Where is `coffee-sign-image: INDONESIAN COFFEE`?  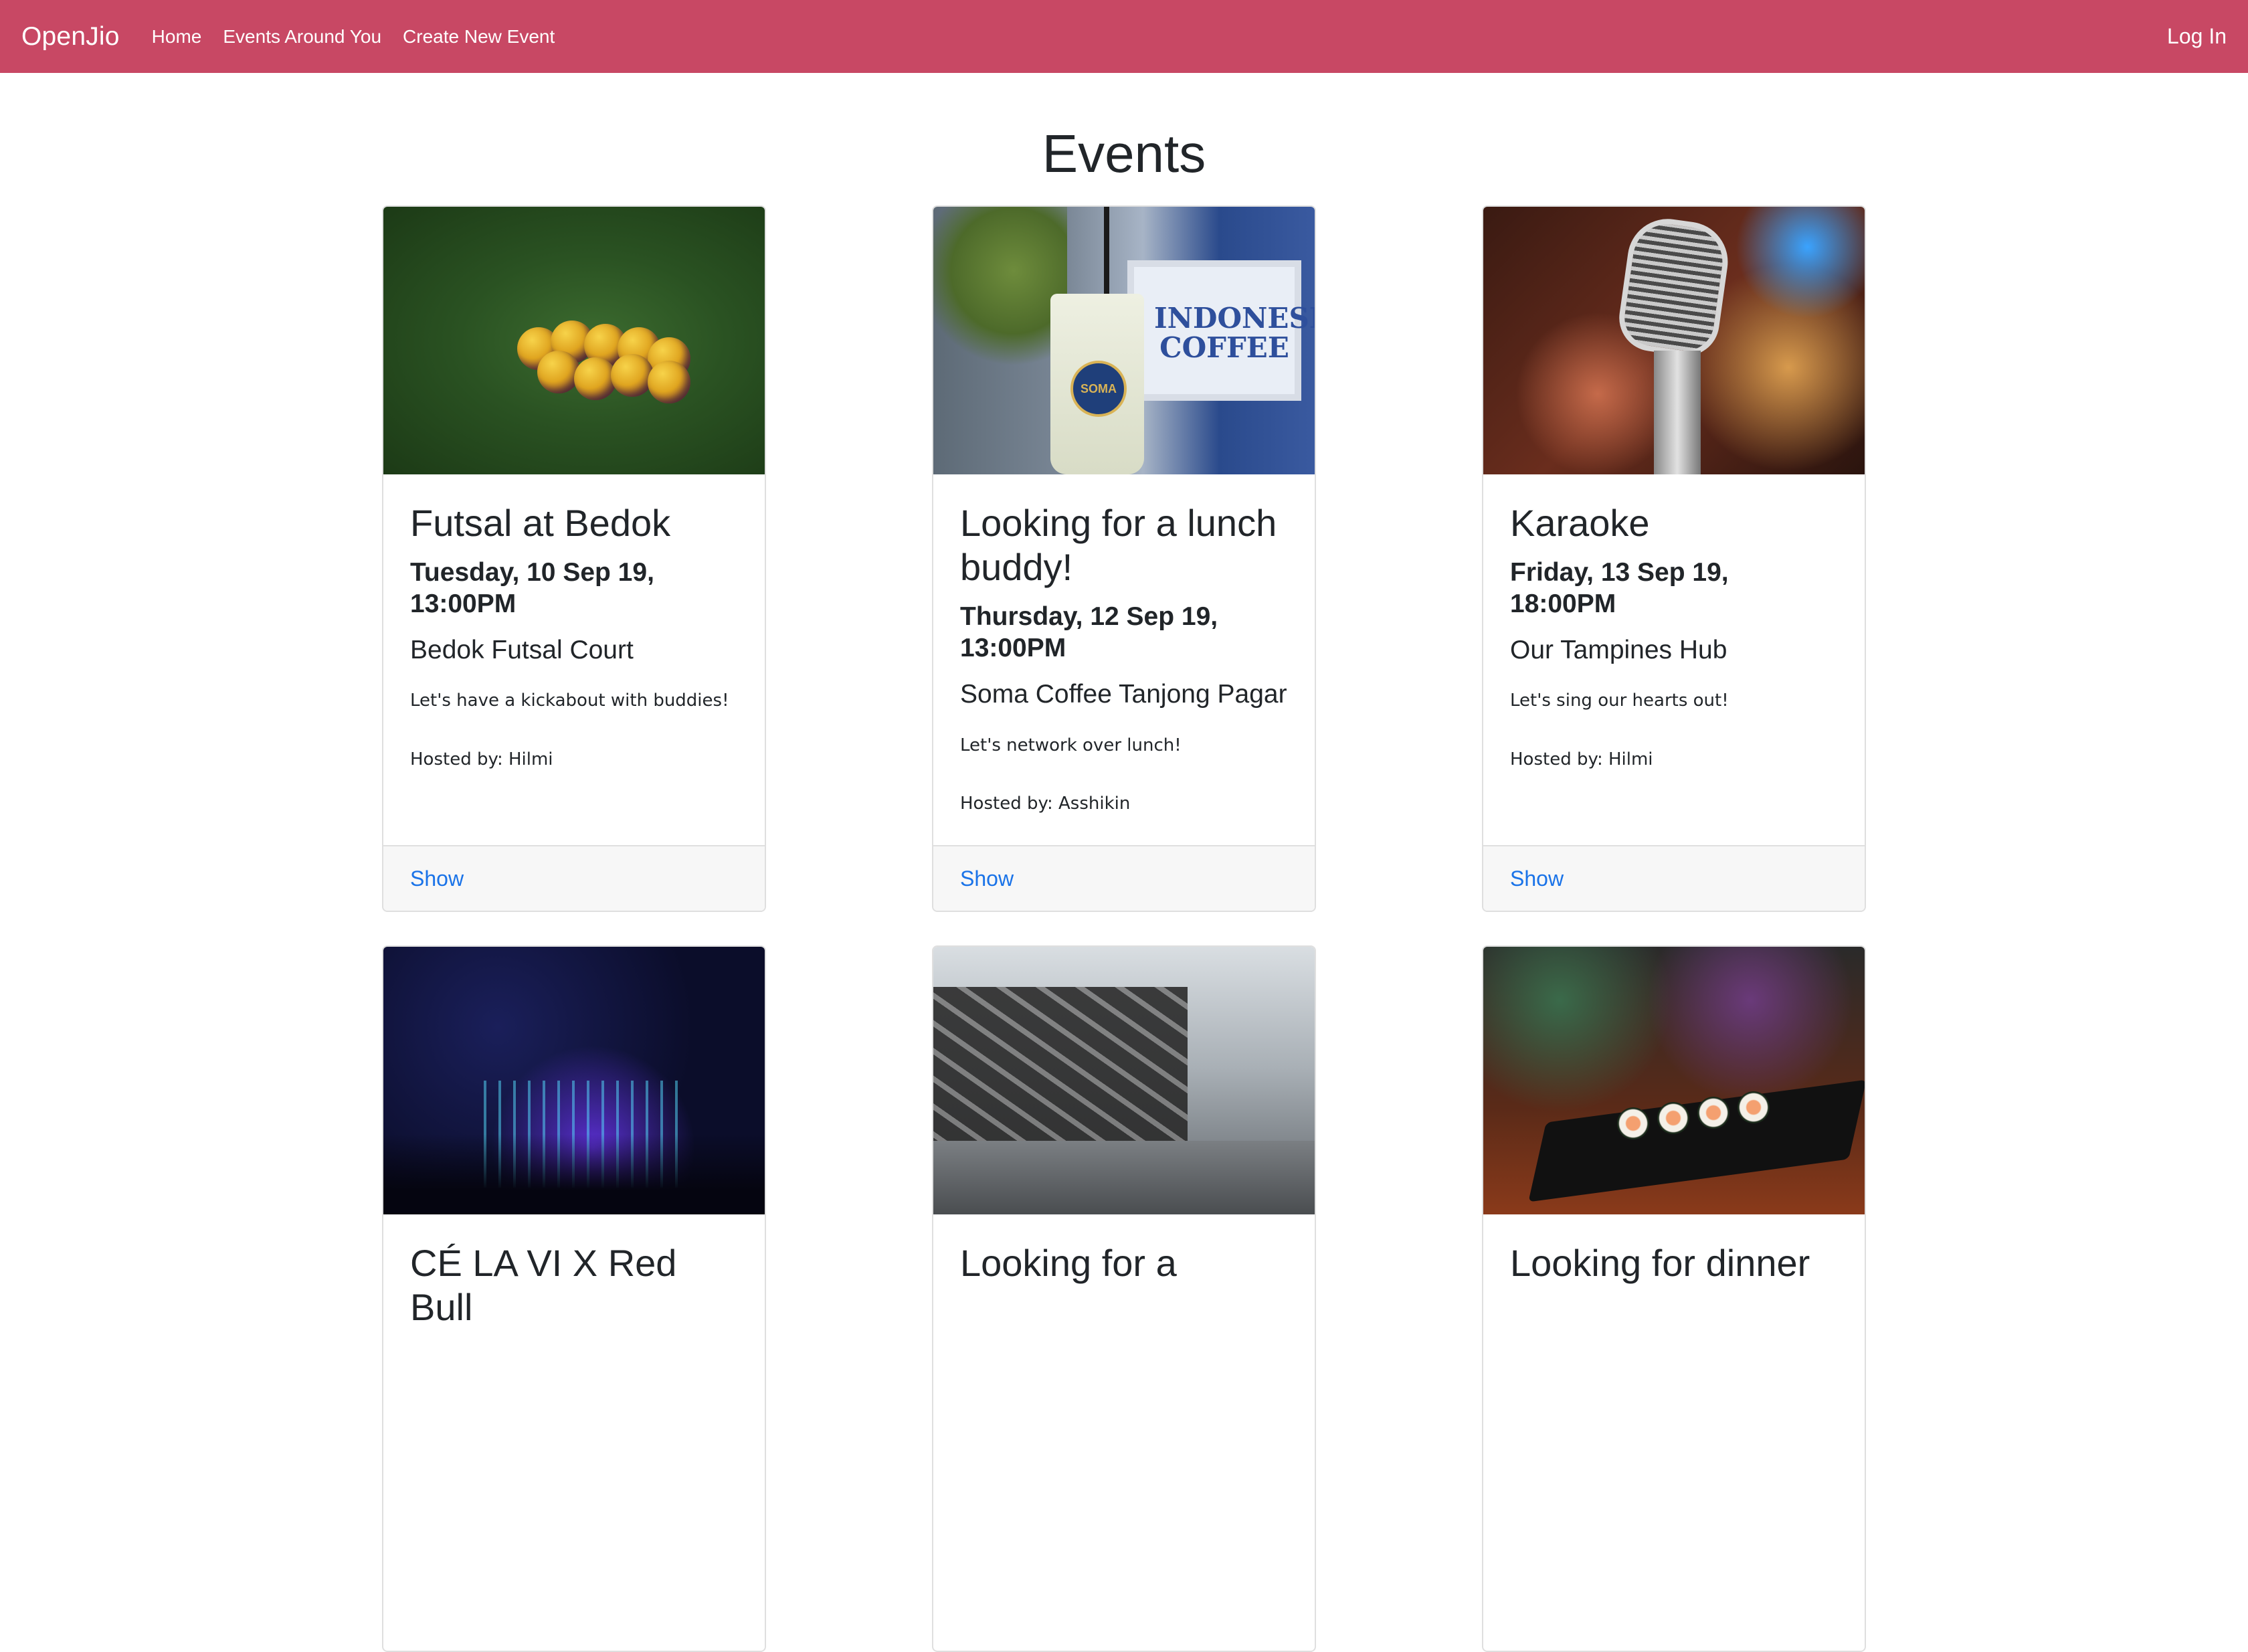
coffee-sign-image: INDONESIAN COFFEE is located at coordinates (1221, 330).